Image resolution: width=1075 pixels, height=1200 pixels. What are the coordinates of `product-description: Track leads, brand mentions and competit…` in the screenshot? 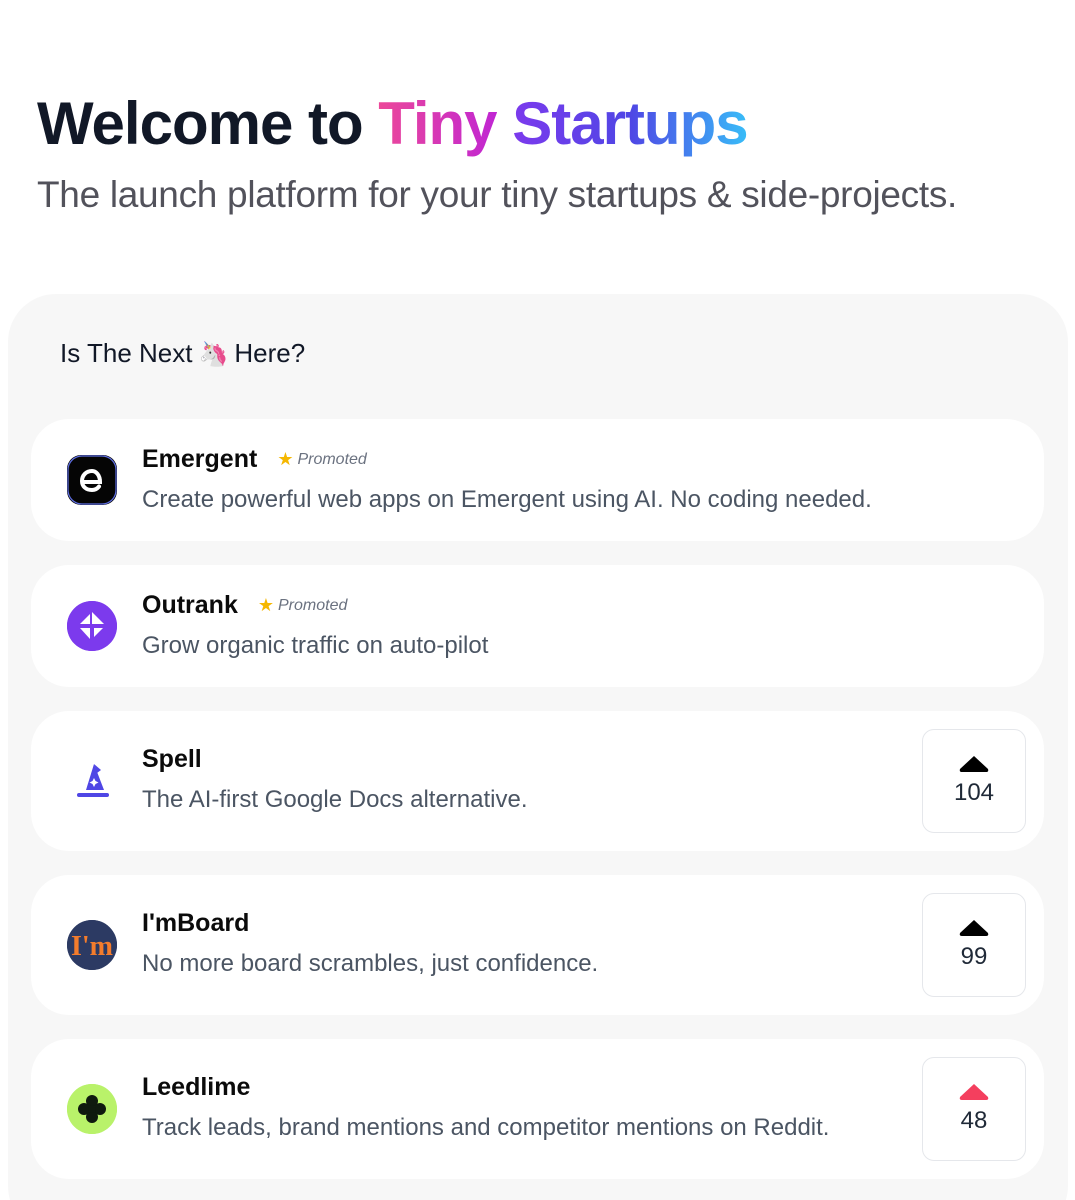 It's located at (486, 1127).